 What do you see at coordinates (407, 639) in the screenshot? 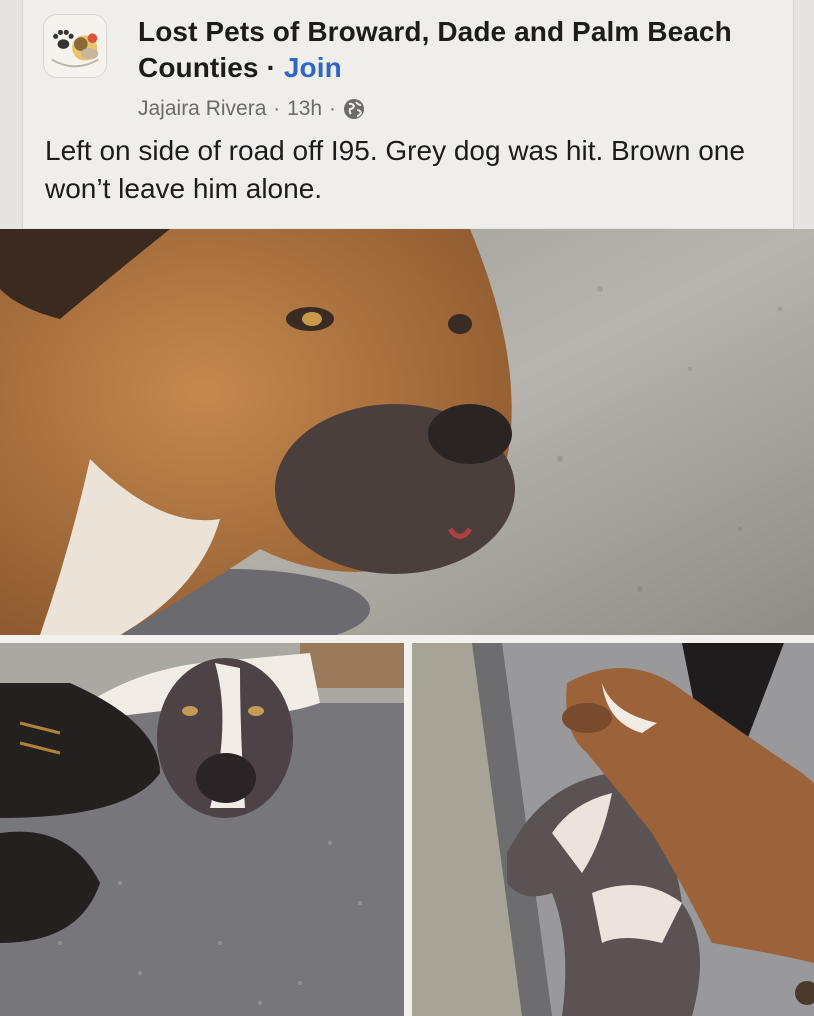
I see `photo-divider-horizontal` at bounding box center [407, 639].